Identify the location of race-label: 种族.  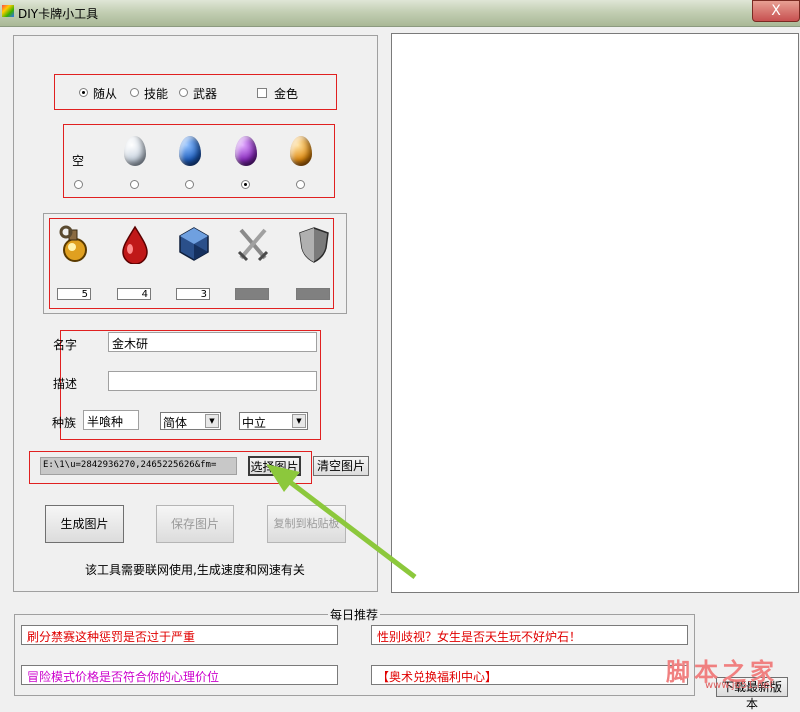
(64, 423).